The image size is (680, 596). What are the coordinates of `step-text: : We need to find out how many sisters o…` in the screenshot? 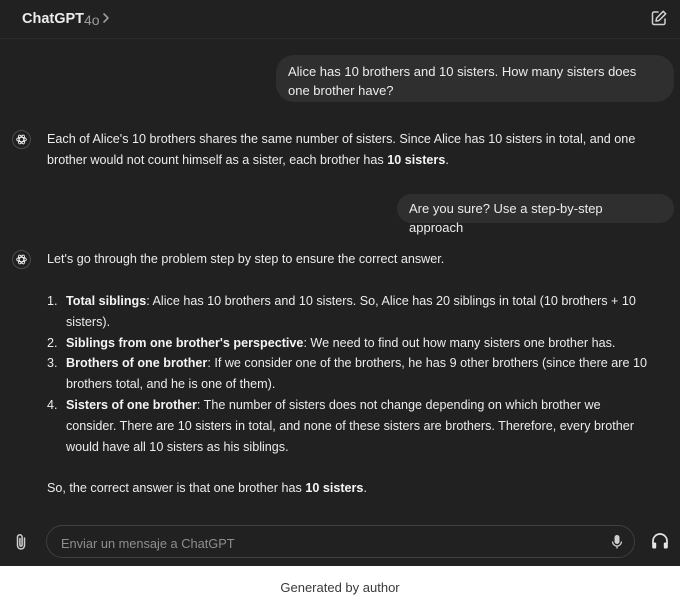 It's located at (459, 342).